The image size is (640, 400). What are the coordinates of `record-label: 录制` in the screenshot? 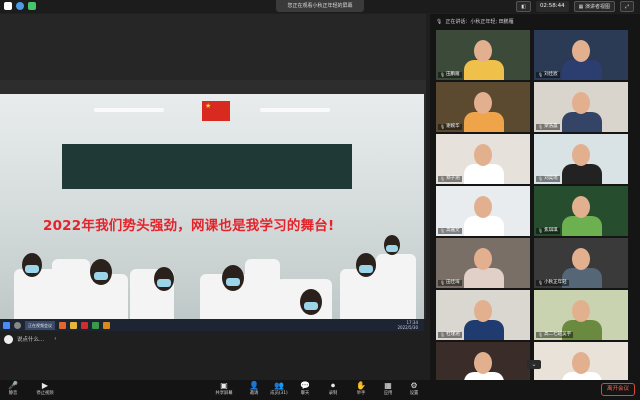 It's located at (333, 393).